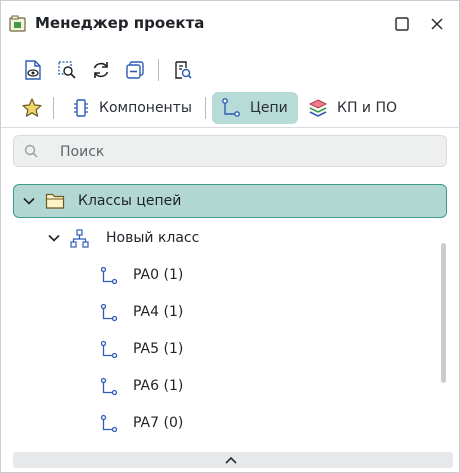 Image resolution: width=460 pixels, height=473 pixels. I want to click on tree-item-net: PA4 (1), so click(230, 313).